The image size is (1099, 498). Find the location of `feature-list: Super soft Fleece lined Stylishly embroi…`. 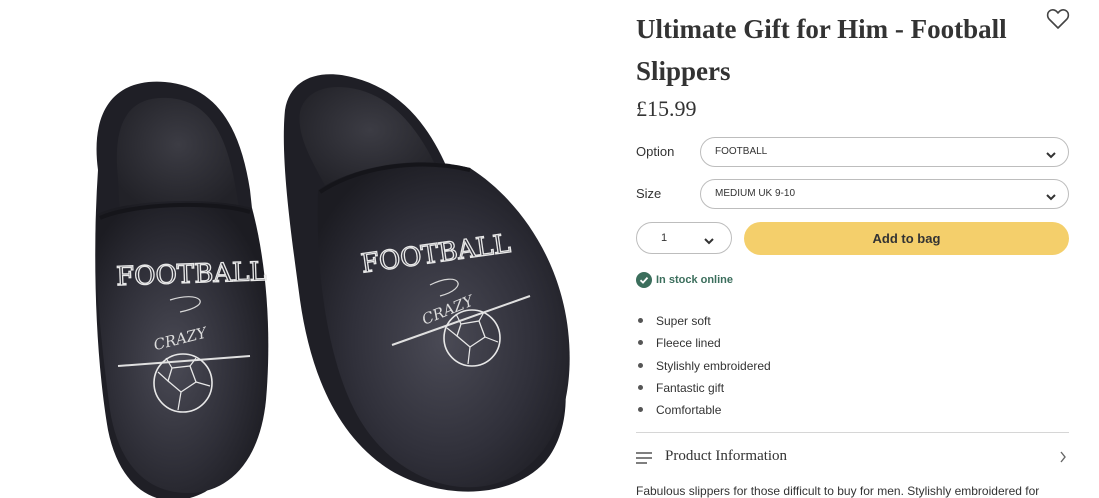

feature-list: Super soft Fleece lined Stylishly embroi… is located at coordinates (703, 365).